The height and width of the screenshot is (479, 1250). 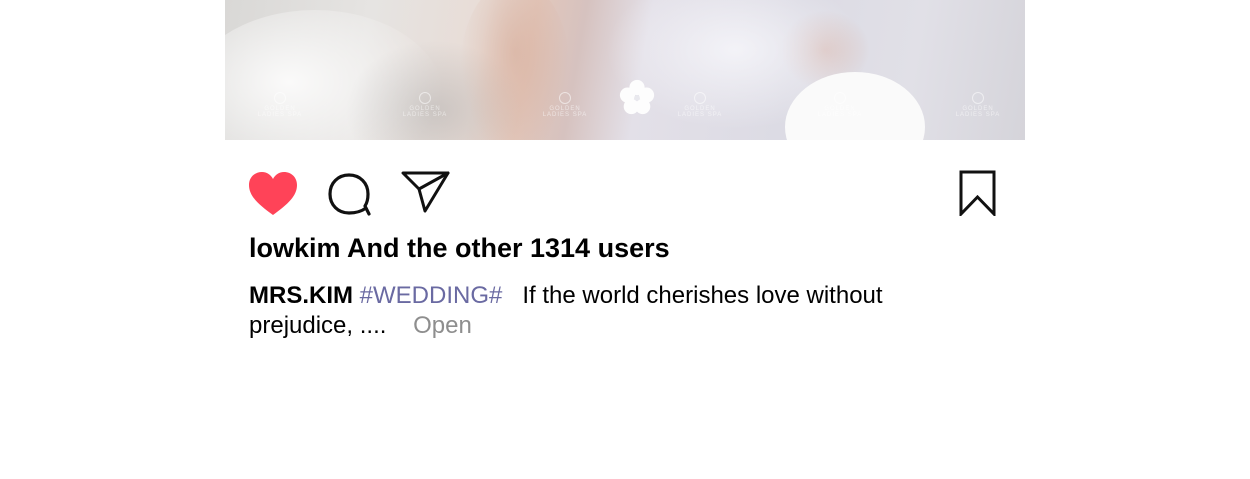 I want to click on caption-open-link: Open, so click(x=442, y=325).